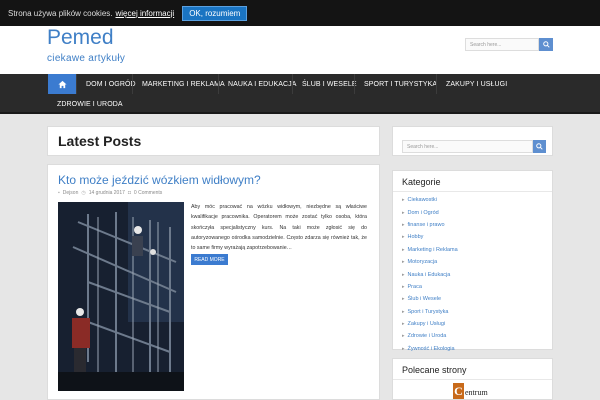 The height and width of the screenshot is (400, 600). Describe the element at coordinates (400, 84) in the screenshot. I see `nav-item-sport: SPORT I TURYSTYKA` at that location.